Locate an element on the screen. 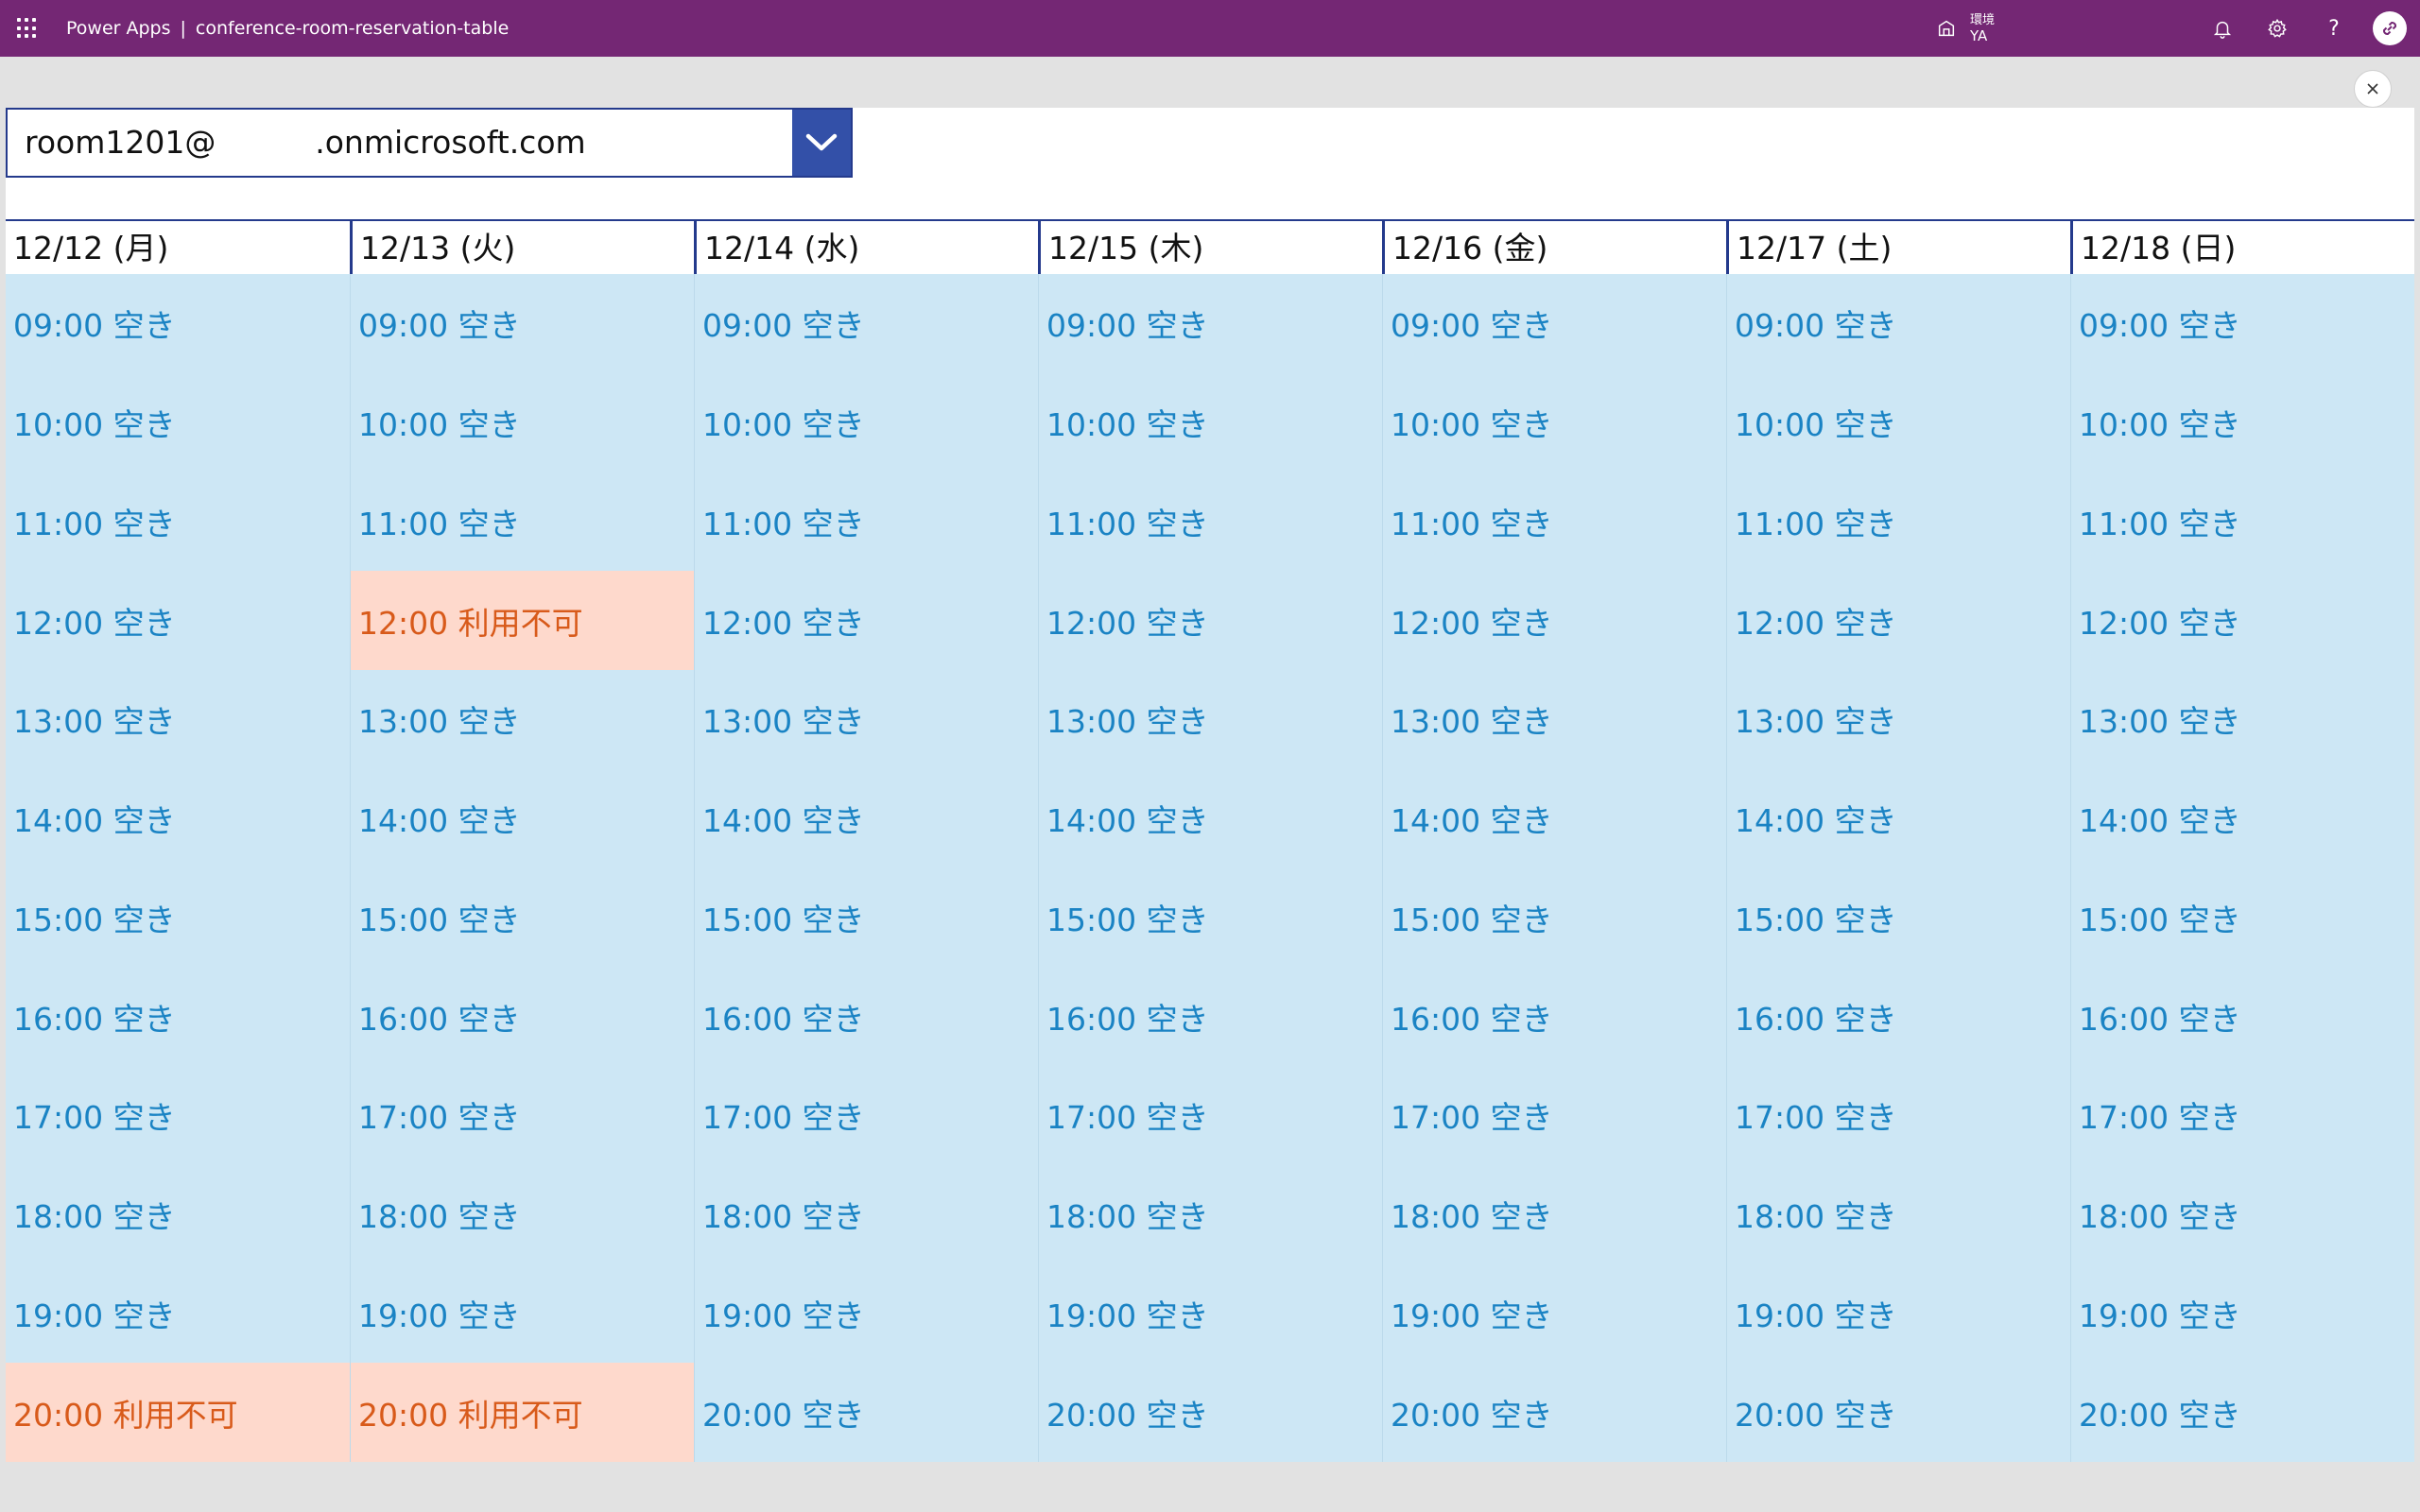  notifications-button is located at coordinates (2222, 28).